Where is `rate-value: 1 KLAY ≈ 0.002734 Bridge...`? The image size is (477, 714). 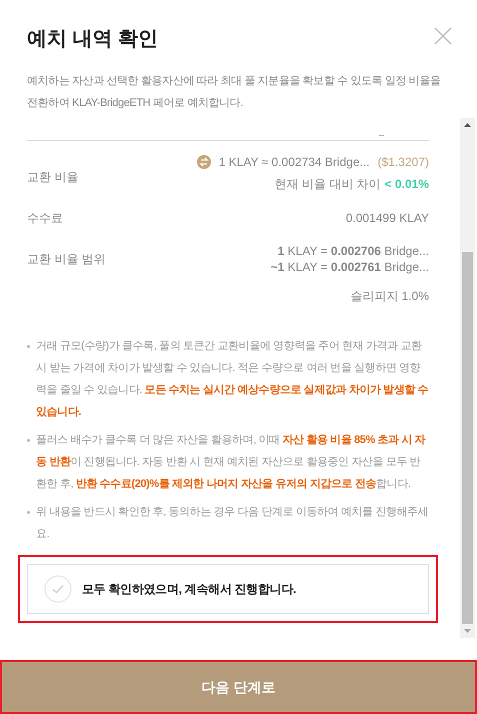 rate-value: 1 KLAY ≈ 0.002734 Bridge... is located at coordinates (294, 162).